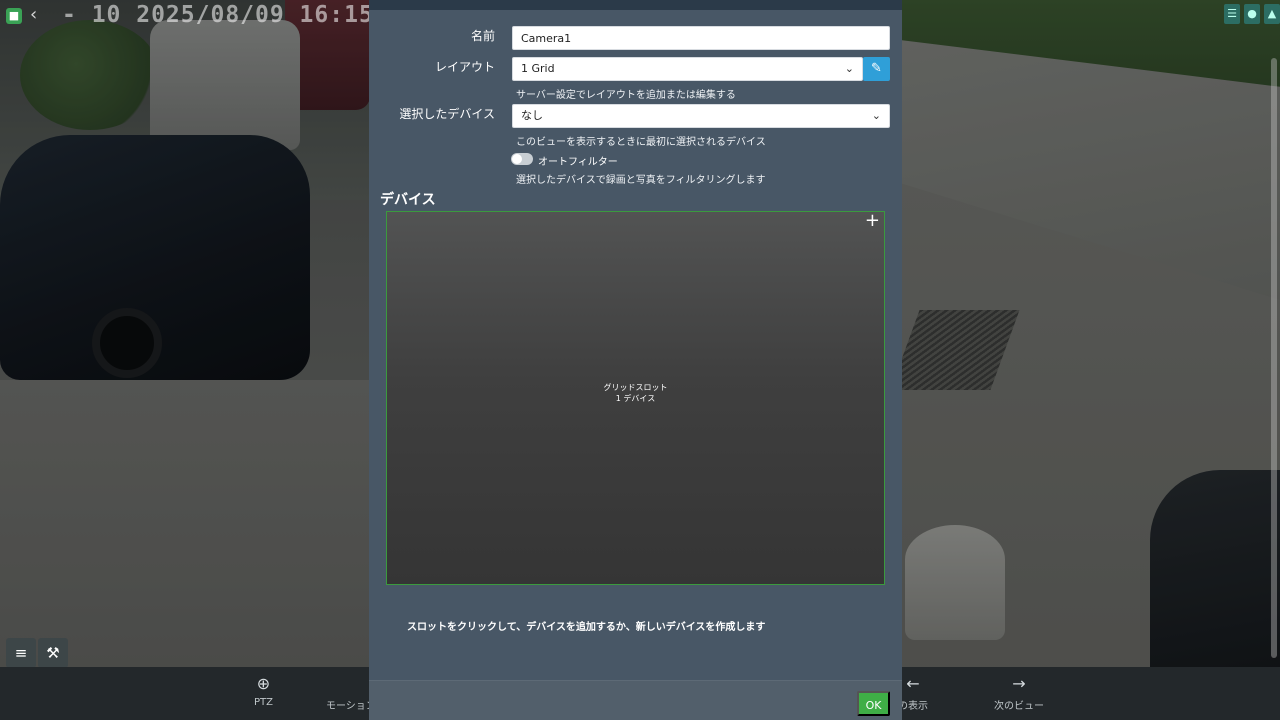 The width and height of the screenshot is (1280, 720). What do you see at coordinates (21, 653) in the screenshot?
I see `sliders-icon: ≡` at bounding box center [21, 653].